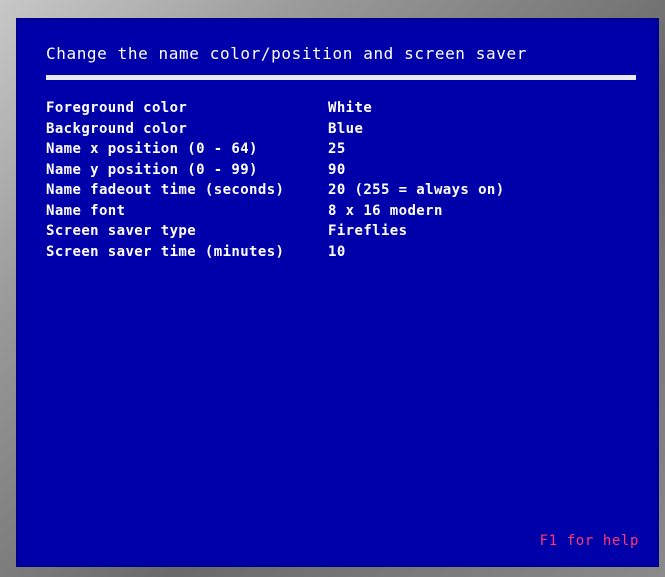 The image size is (665, 577). I want to click on setting-label: Background color, so click(117, 128).